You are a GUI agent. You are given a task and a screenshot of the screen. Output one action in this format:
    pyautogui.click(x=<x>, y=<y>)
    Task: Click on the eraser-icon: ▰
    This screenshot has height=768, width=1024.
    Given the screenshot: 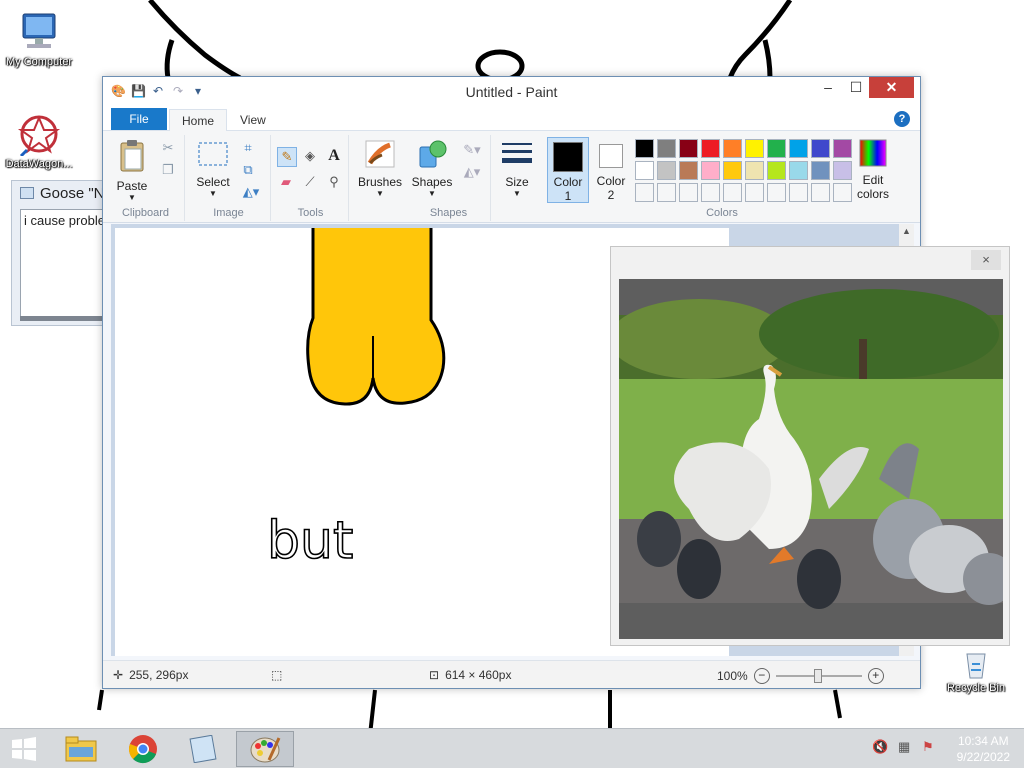 What is the action you would take?
    pyautogui.click(x=286, y=182)
    